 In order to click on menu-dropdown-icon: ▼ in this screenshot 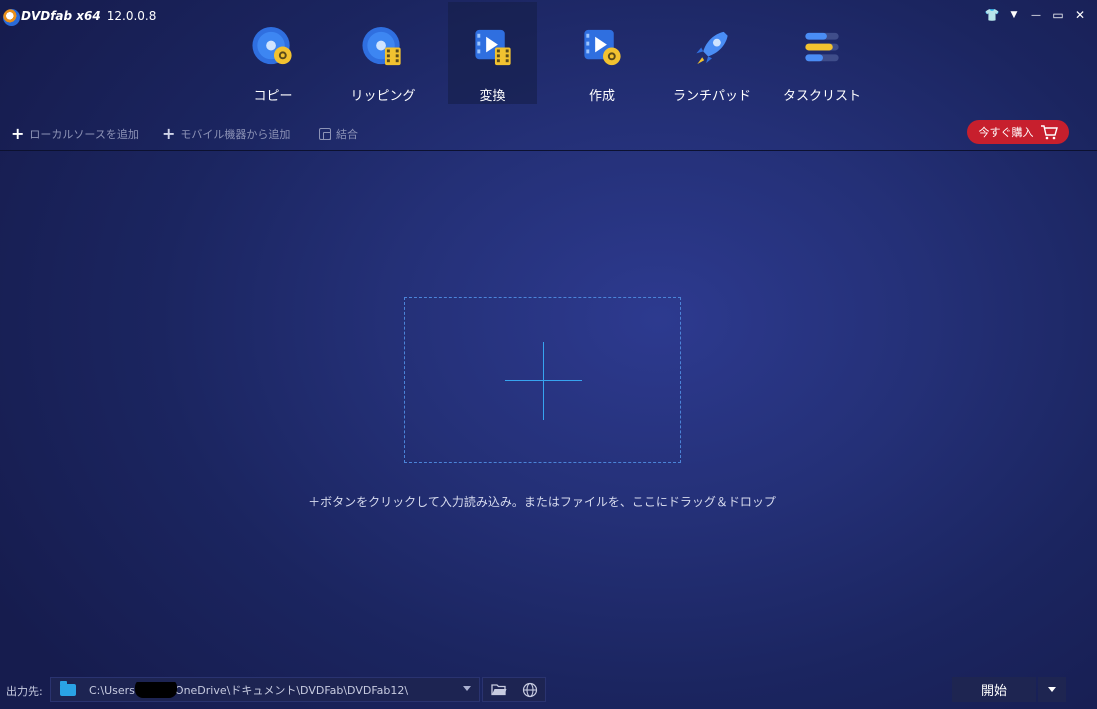, I will do `click(1014, 15)`.